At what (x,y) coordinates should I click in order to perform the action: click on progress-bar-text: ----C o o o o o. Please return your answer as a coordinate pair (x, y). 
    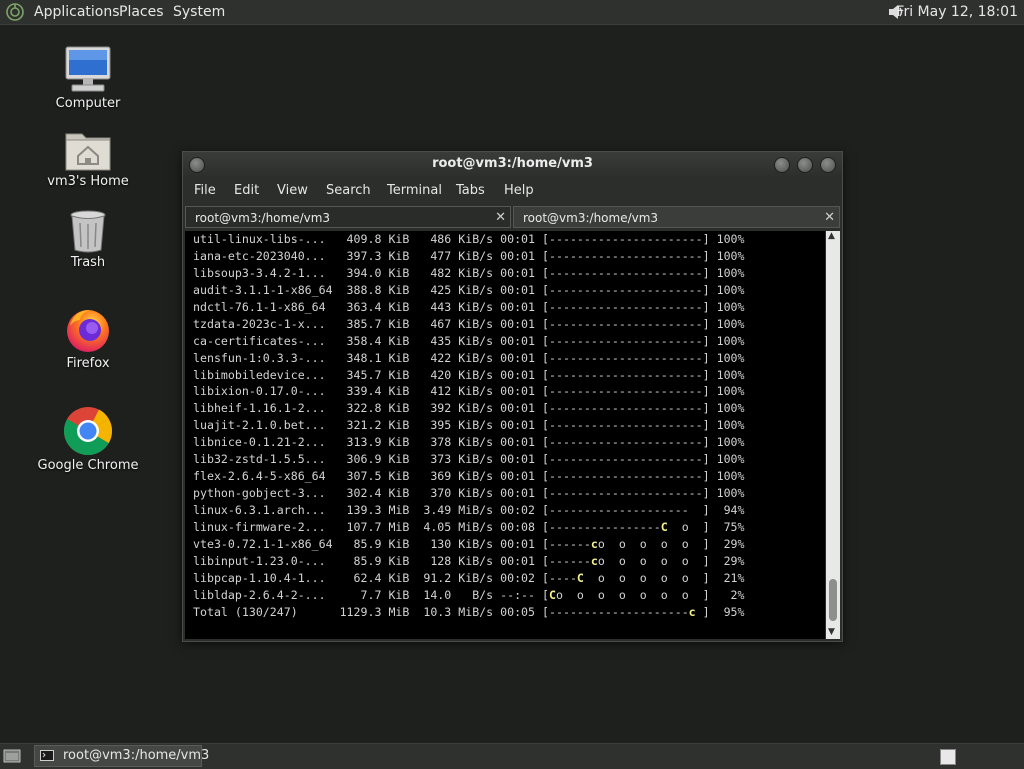
    Looking at the image, I should click on (618, 577).